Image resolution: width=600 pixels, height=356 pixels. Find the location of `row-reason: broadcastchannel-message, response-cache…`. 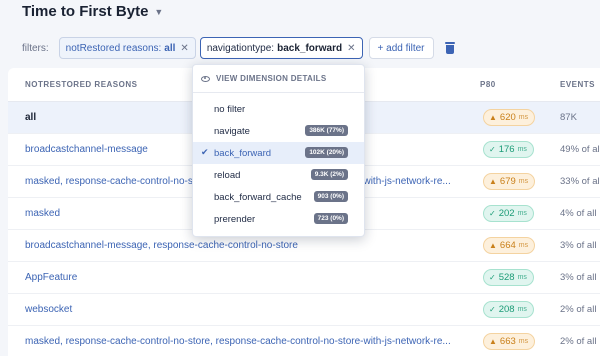

row-reason: broadcastchannel-message, response-cache… is located at coordinates (250, 245).